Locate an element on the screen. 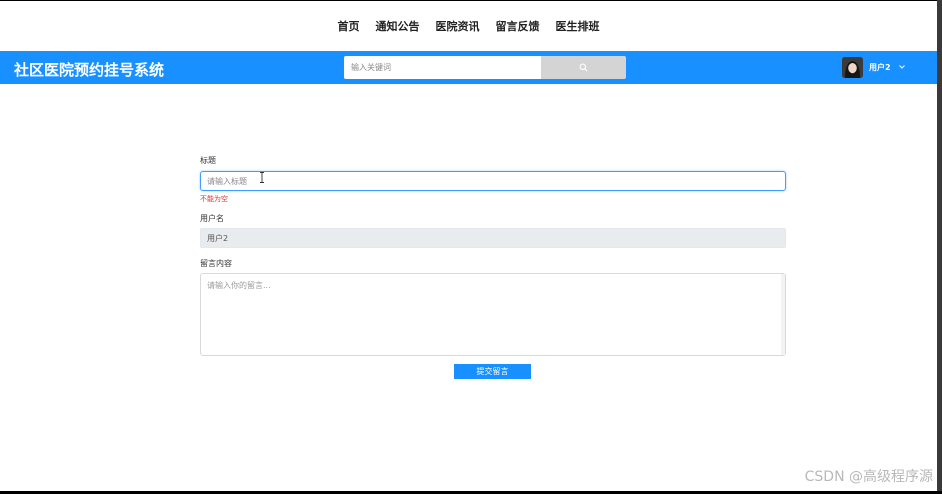 The height and width of the screenshot is (494, 942). nav-item-news: 医院资讯 is located at coordinates (458, 26).